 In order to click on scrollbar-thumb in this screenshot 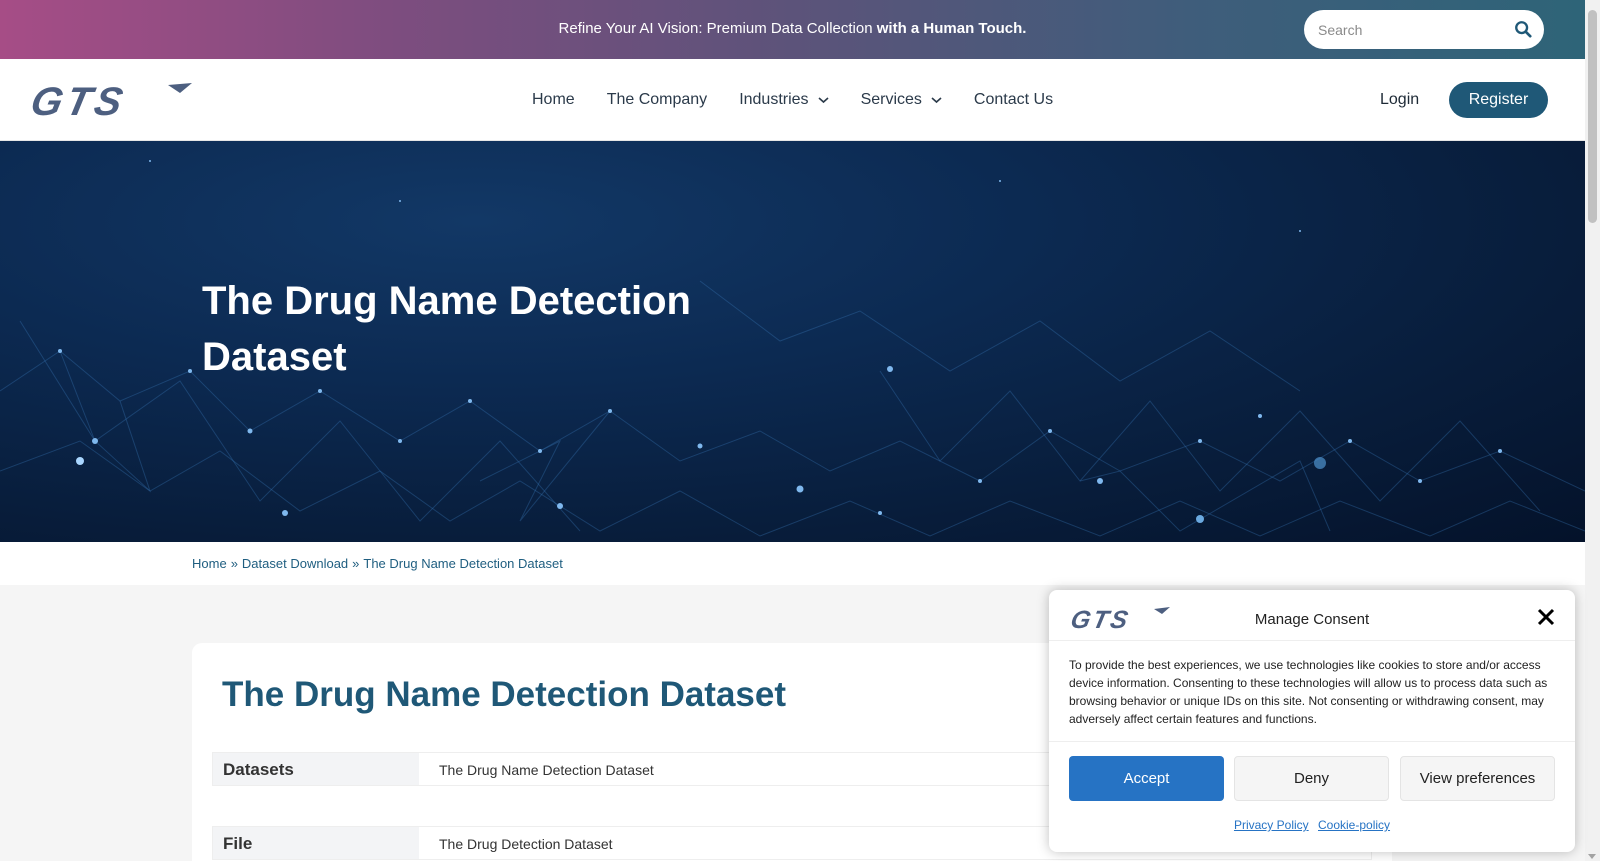, I will do `click(1592, 116)`.